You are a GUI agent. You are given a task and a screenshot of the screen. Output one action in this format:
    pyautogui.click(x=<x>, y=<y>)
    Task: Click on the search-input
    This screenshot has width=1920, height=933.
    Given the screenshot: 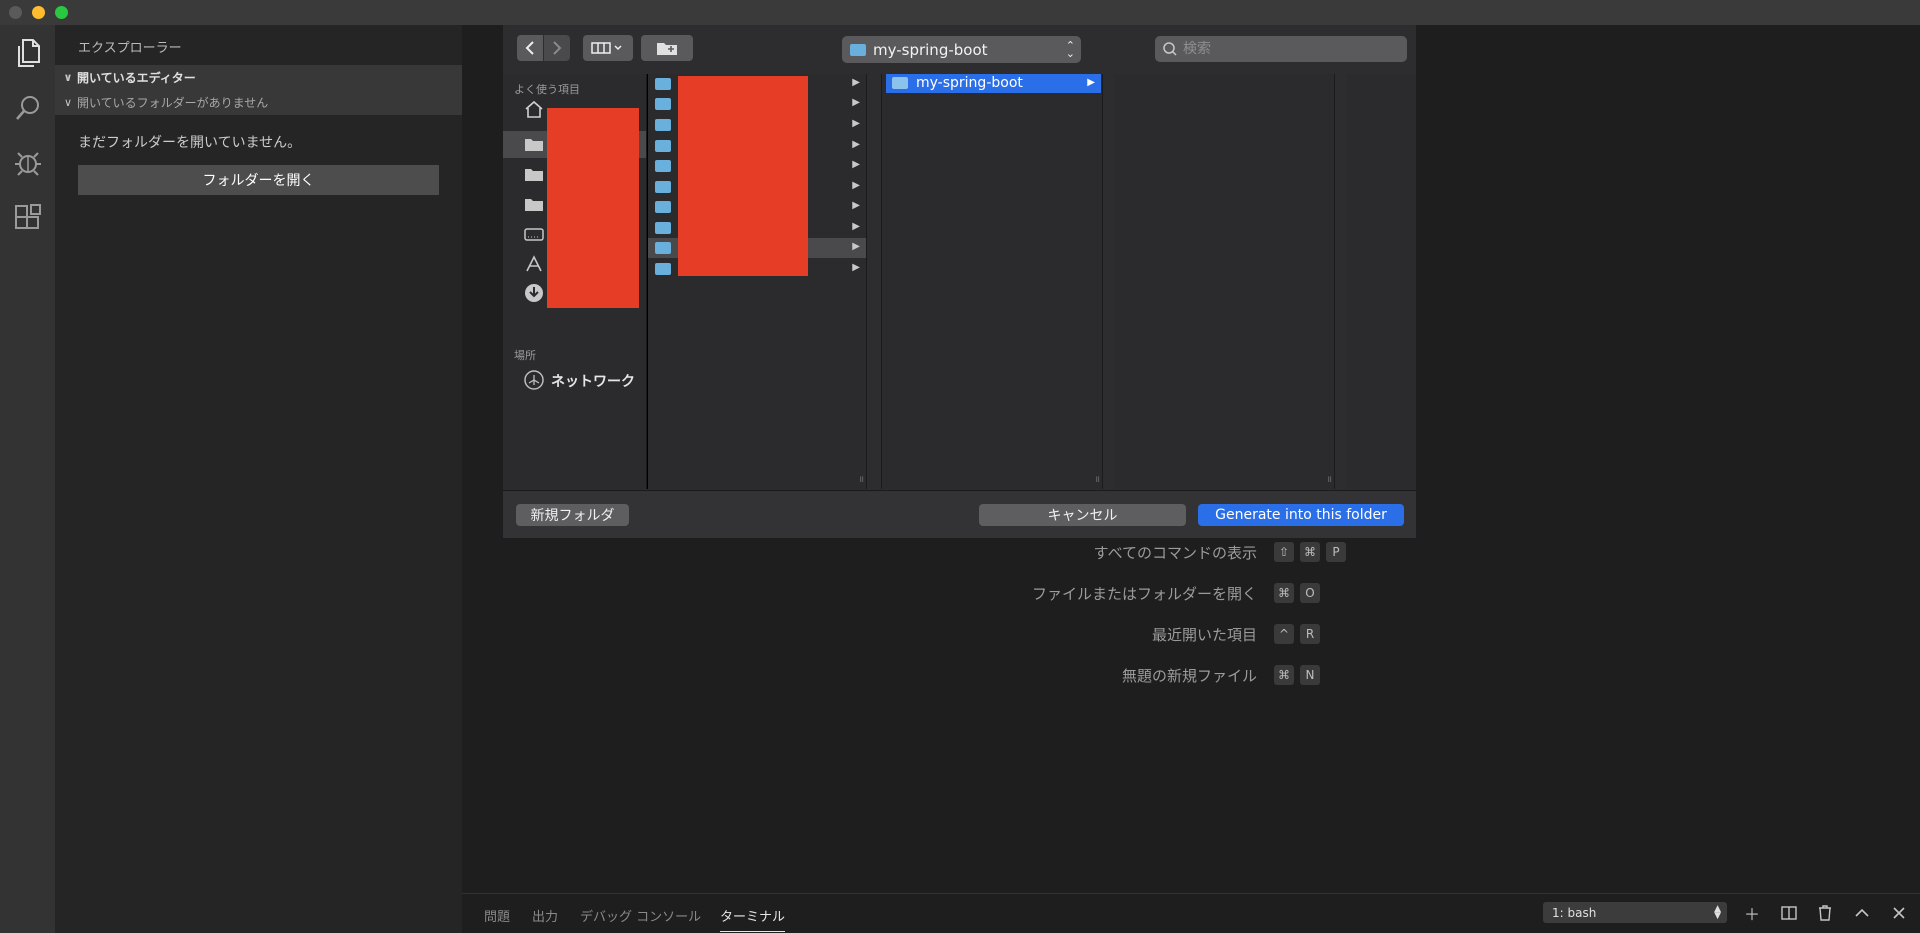 What is the action you would take?
    pyautogui.click(x=1283, y=49)
    